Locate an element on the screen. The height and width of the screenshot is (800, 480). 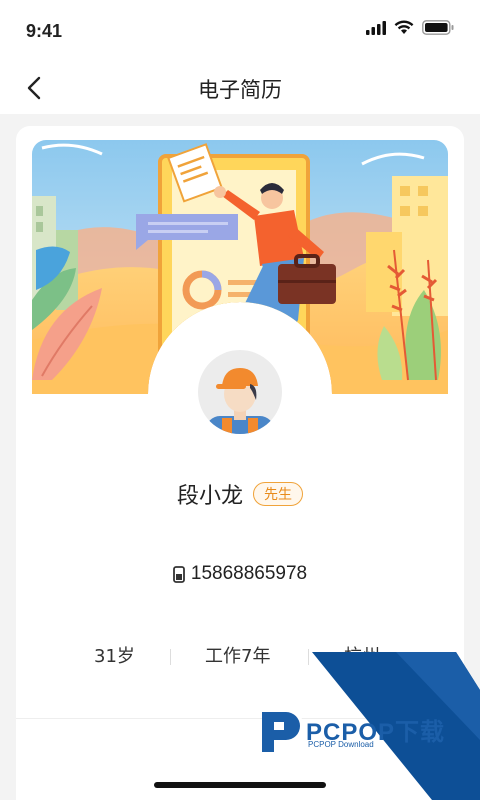
phone-number: 15868865978 is located at coordinates (249, 574).